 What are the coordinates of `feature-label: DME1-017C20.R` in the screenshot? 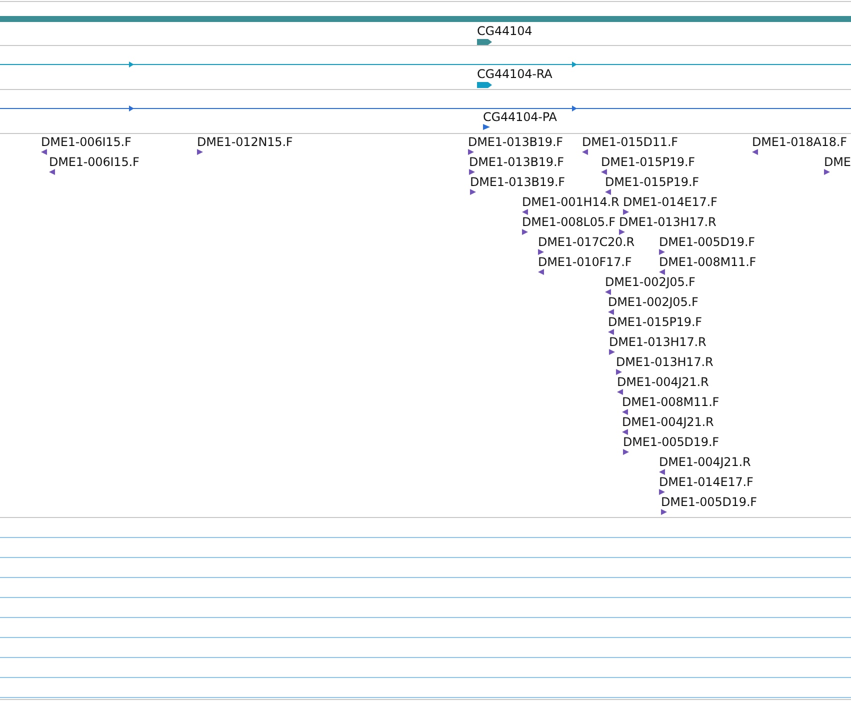 It's located at (586, 242).